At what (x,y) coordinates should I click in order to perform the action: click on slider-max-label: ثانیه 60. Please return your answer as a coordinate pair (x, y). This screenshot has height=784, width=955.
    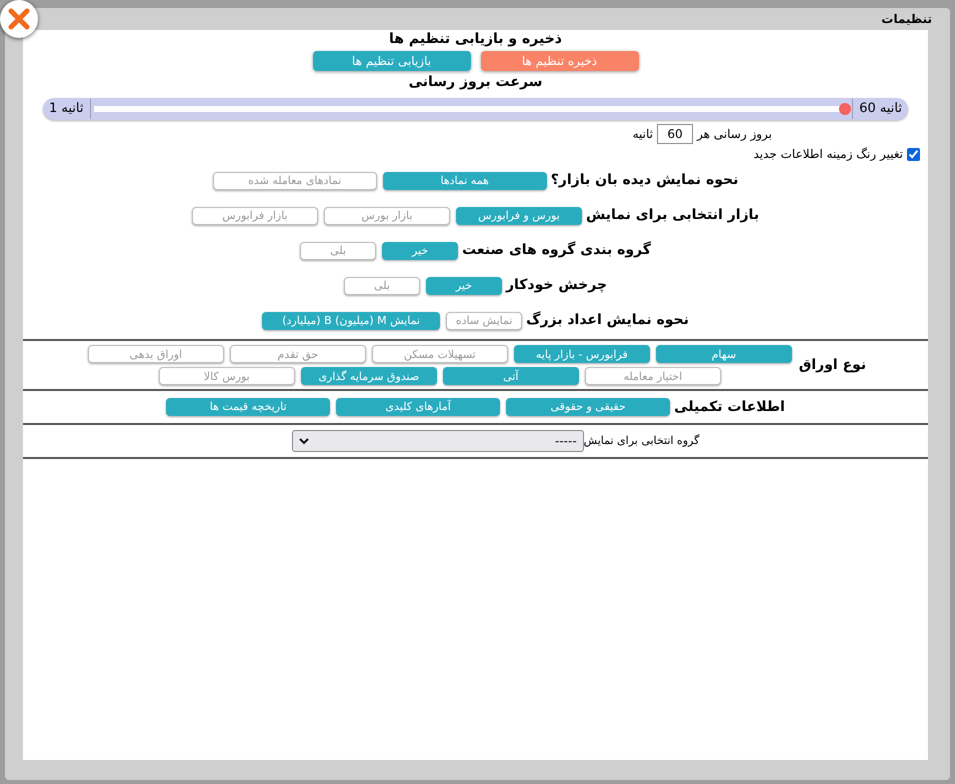
    Looking at the image, I should click on (880, 109).